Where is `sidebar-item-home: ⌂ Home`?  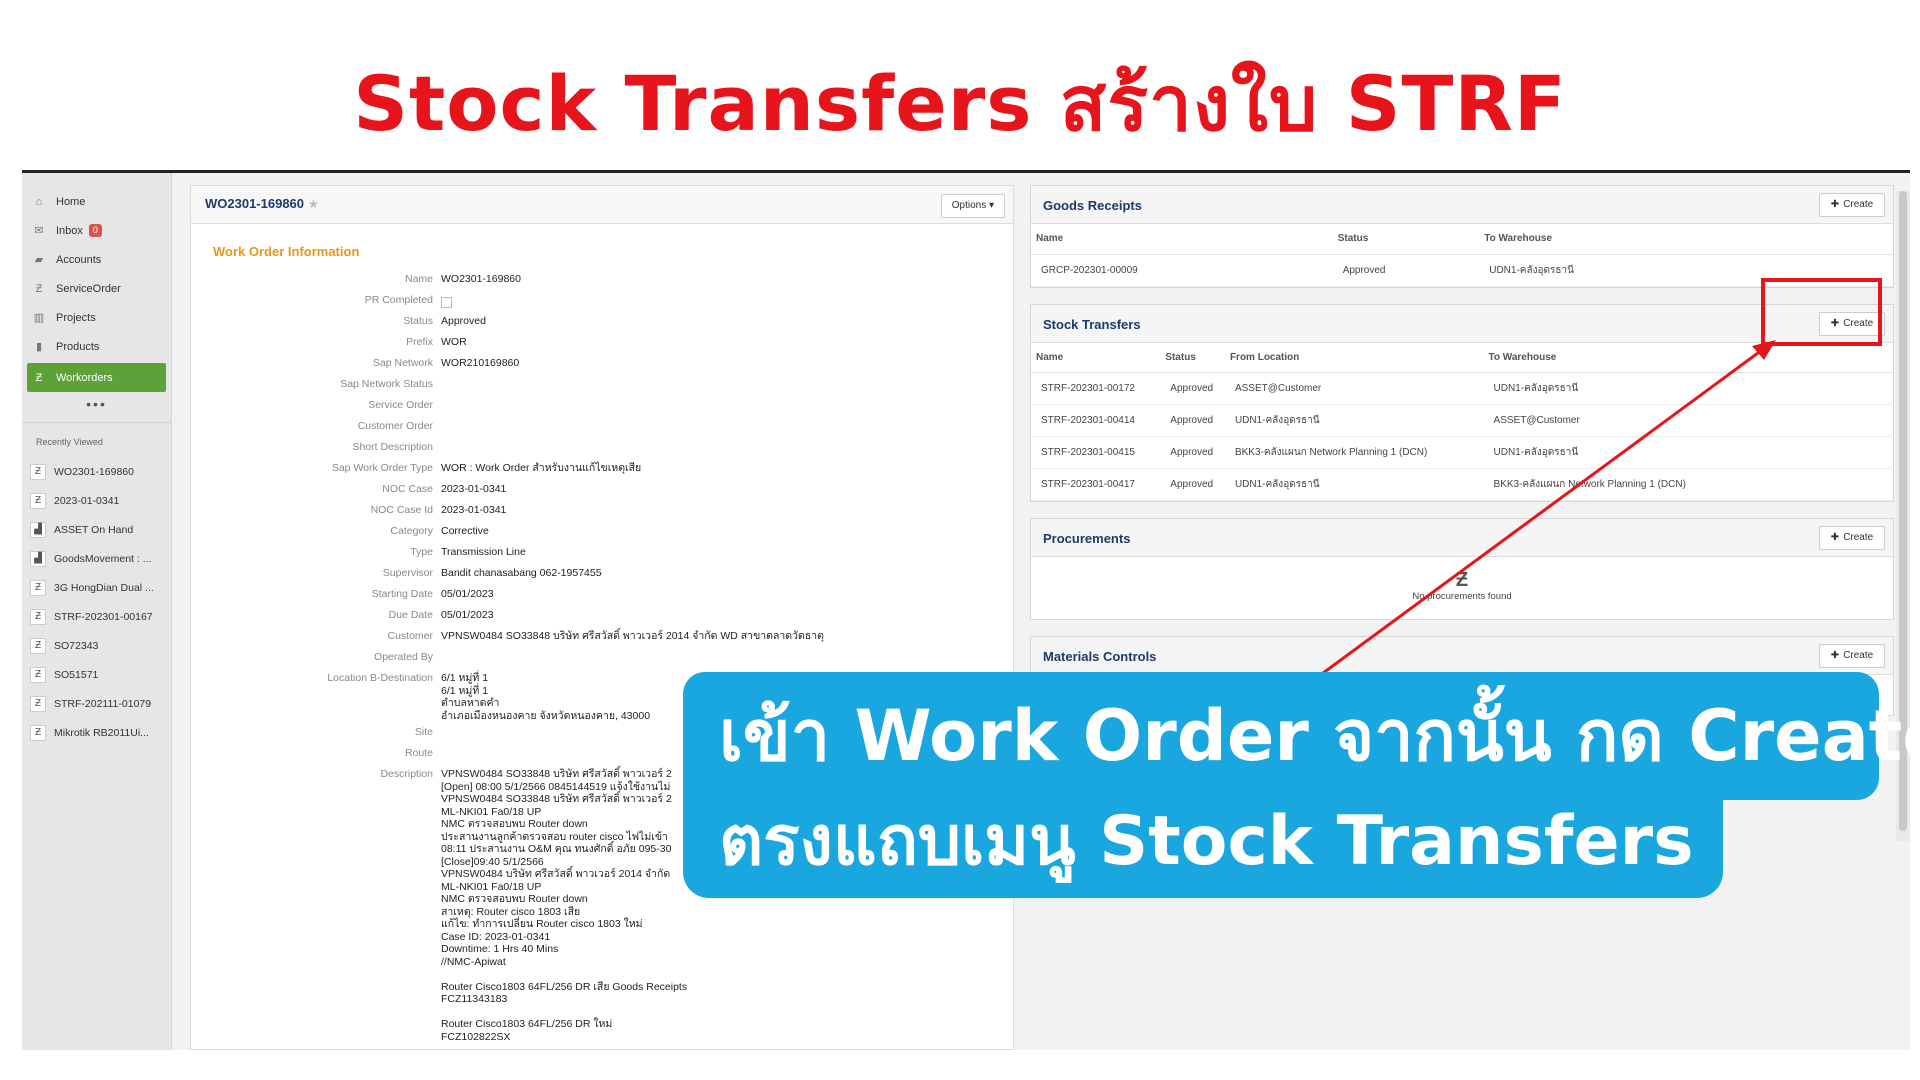
sidebar-item-home: ⌂ Home is located at coordinates (96, 201).